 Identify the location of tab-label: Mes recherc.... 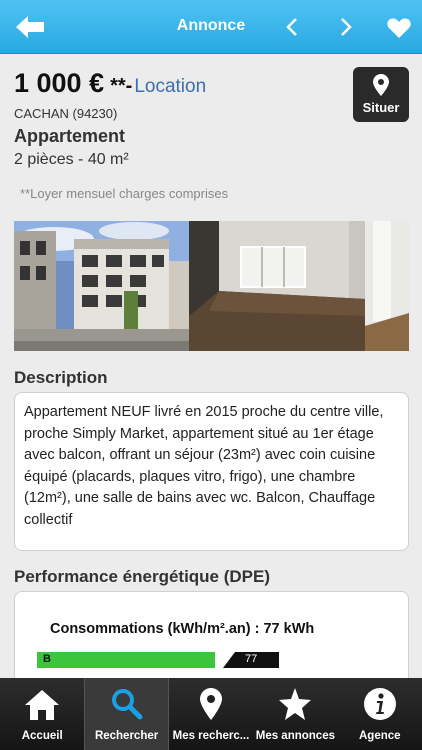
(211, 736).